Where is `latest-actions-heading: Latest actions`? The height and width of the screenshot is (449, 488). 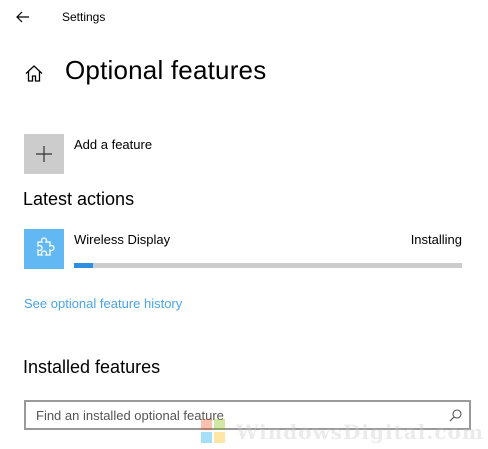
latest-actions-heading: Latest actions is located at coordinates (79, 199).